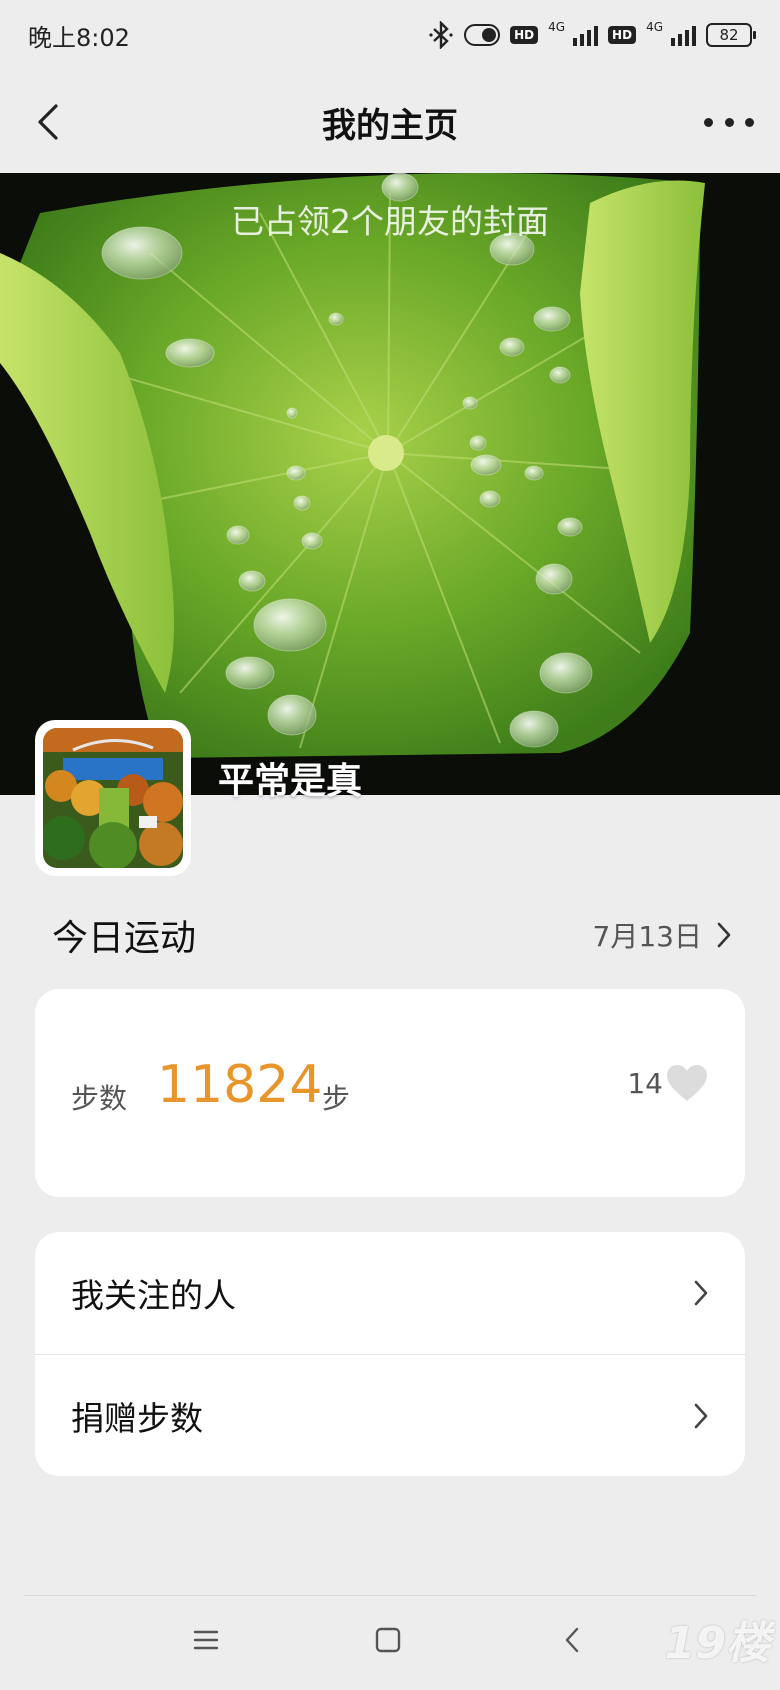 This screenshot has height=1690, width=780. I want to click on hd-badge-1: HD, so click(524, 35).